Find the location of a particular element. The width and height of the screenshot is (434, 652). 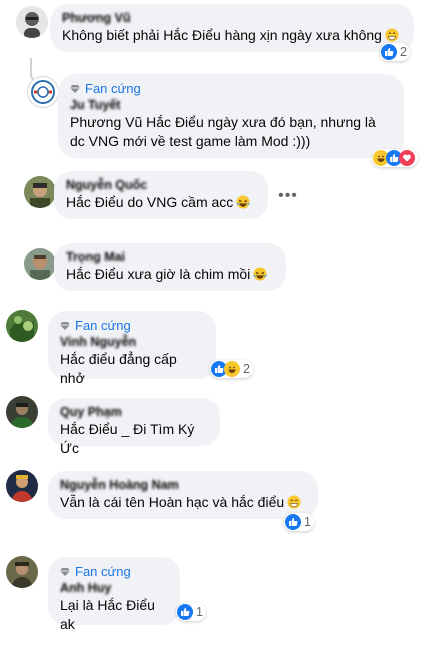

commenter-name: Quy Phạm is located at coordinates (134, 412).